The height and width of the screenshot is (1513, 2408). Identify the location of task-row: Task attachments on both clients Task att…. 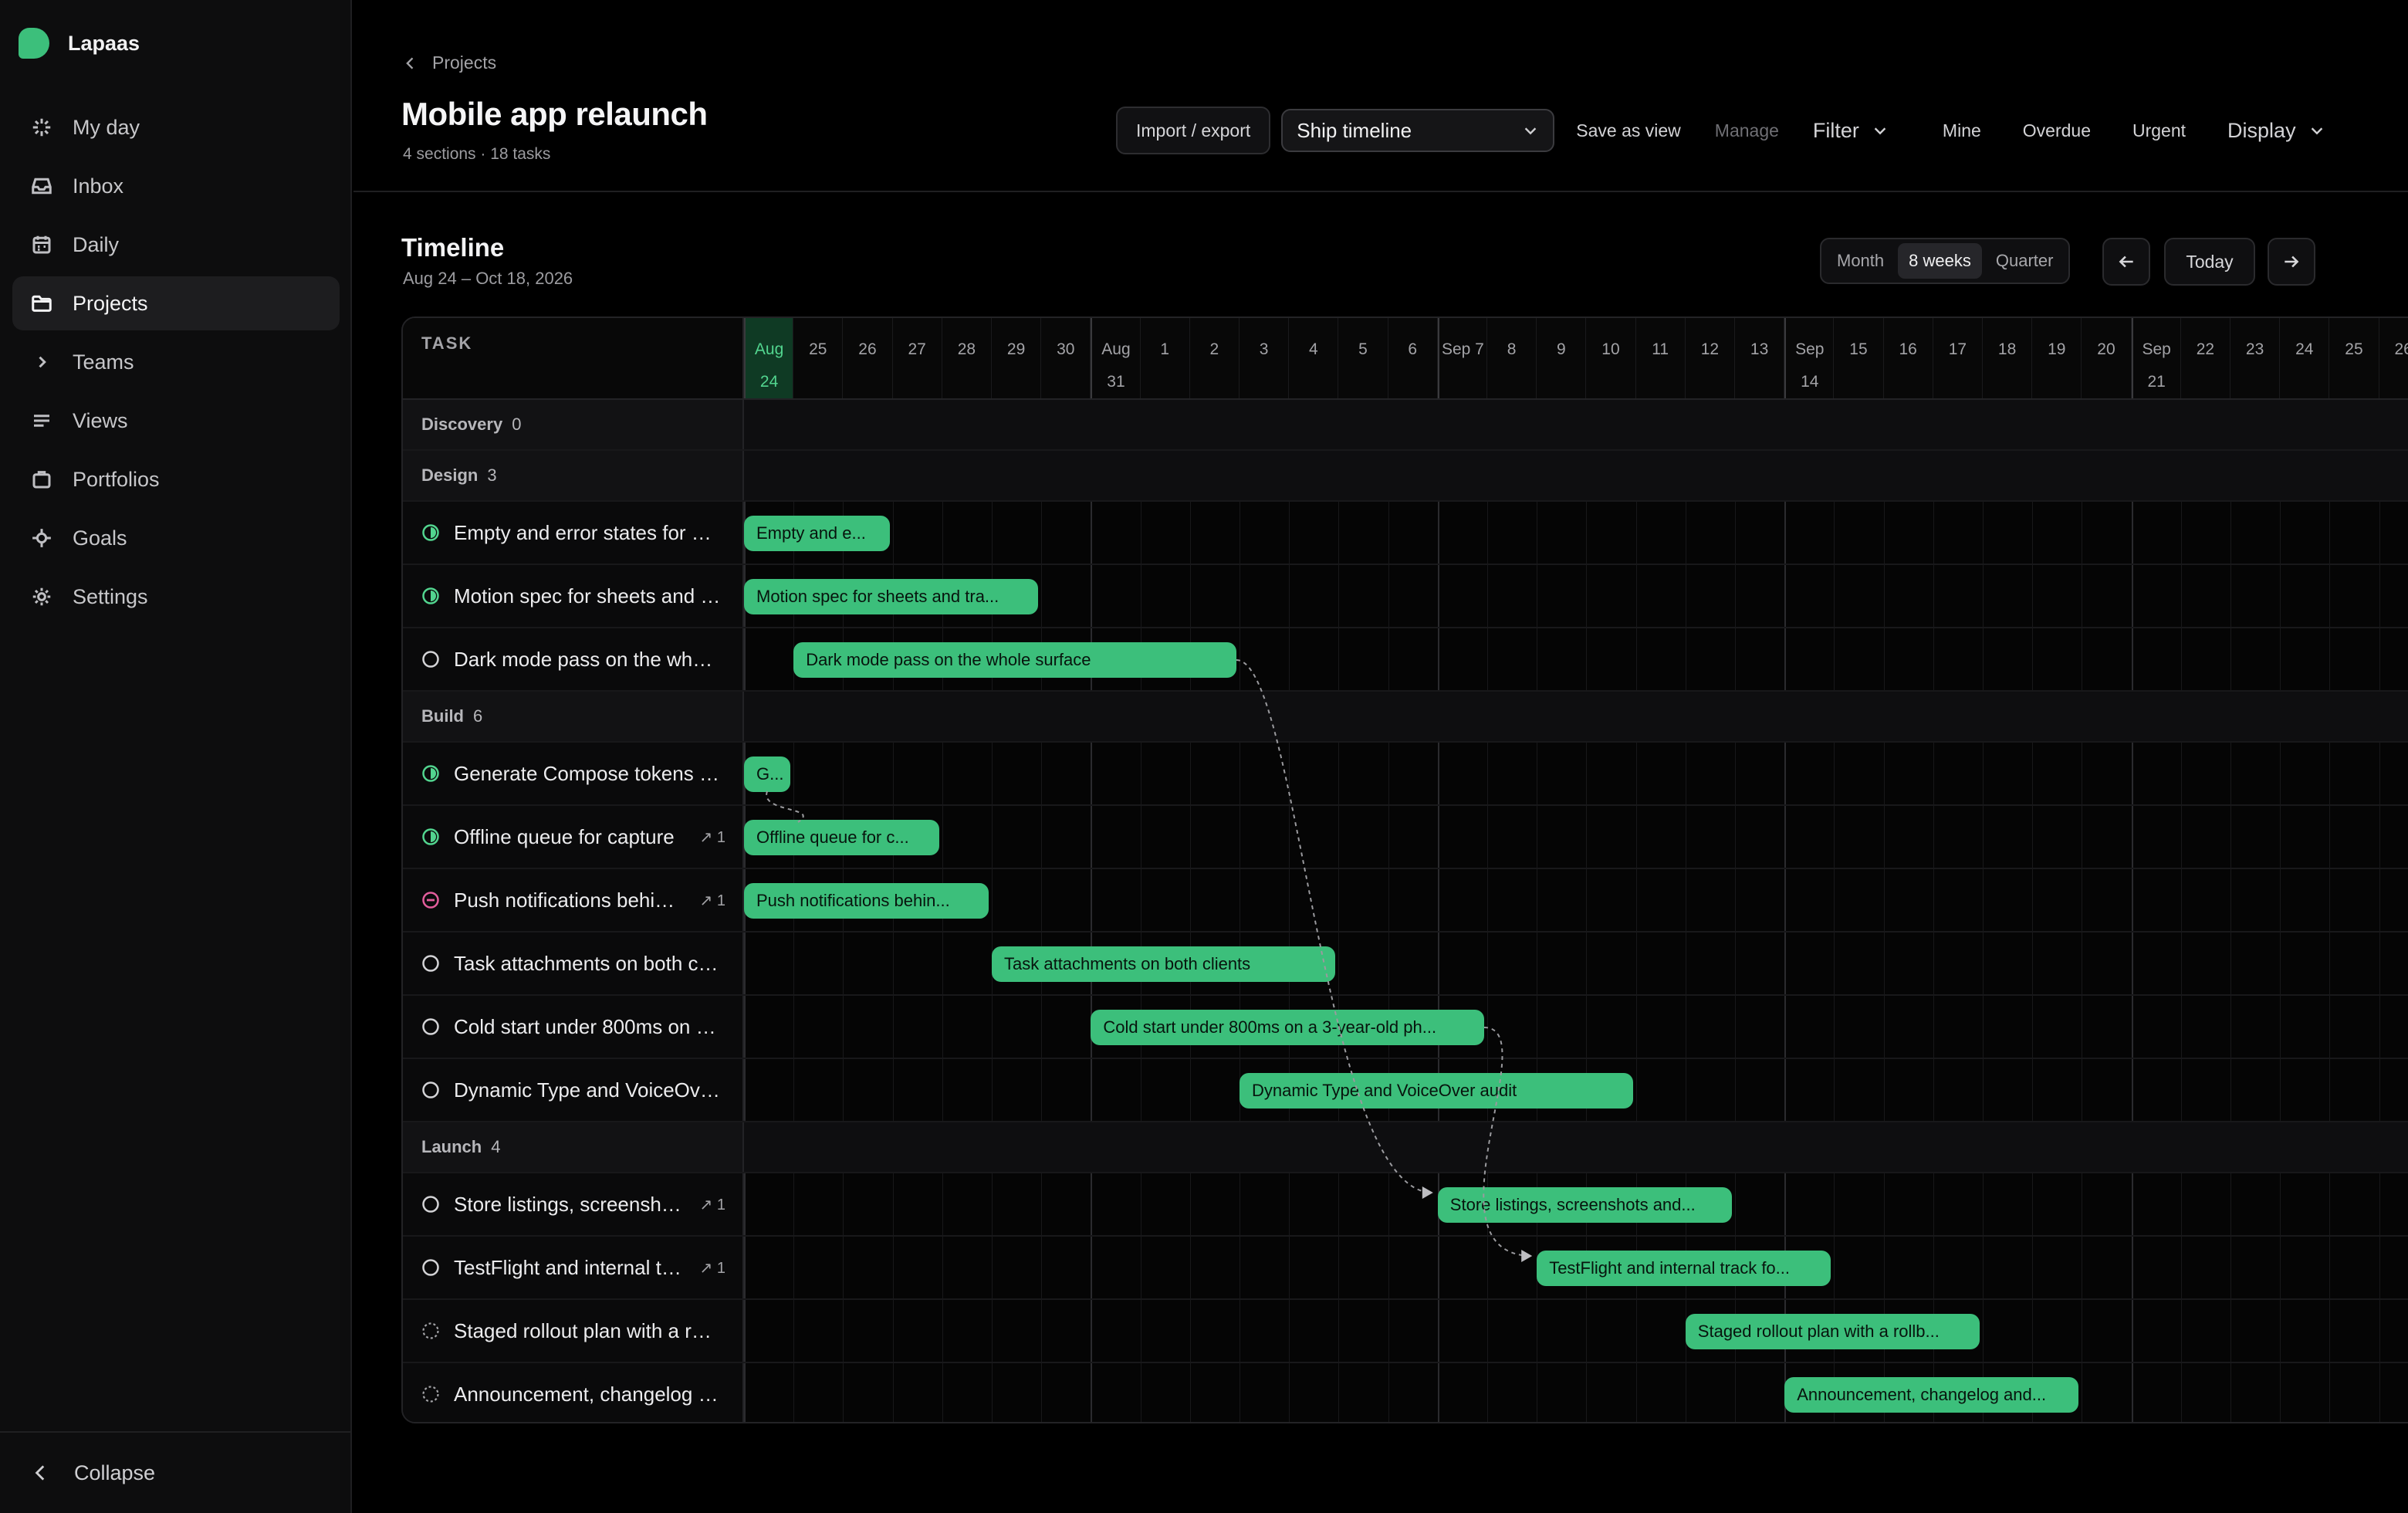
(1405, 964).